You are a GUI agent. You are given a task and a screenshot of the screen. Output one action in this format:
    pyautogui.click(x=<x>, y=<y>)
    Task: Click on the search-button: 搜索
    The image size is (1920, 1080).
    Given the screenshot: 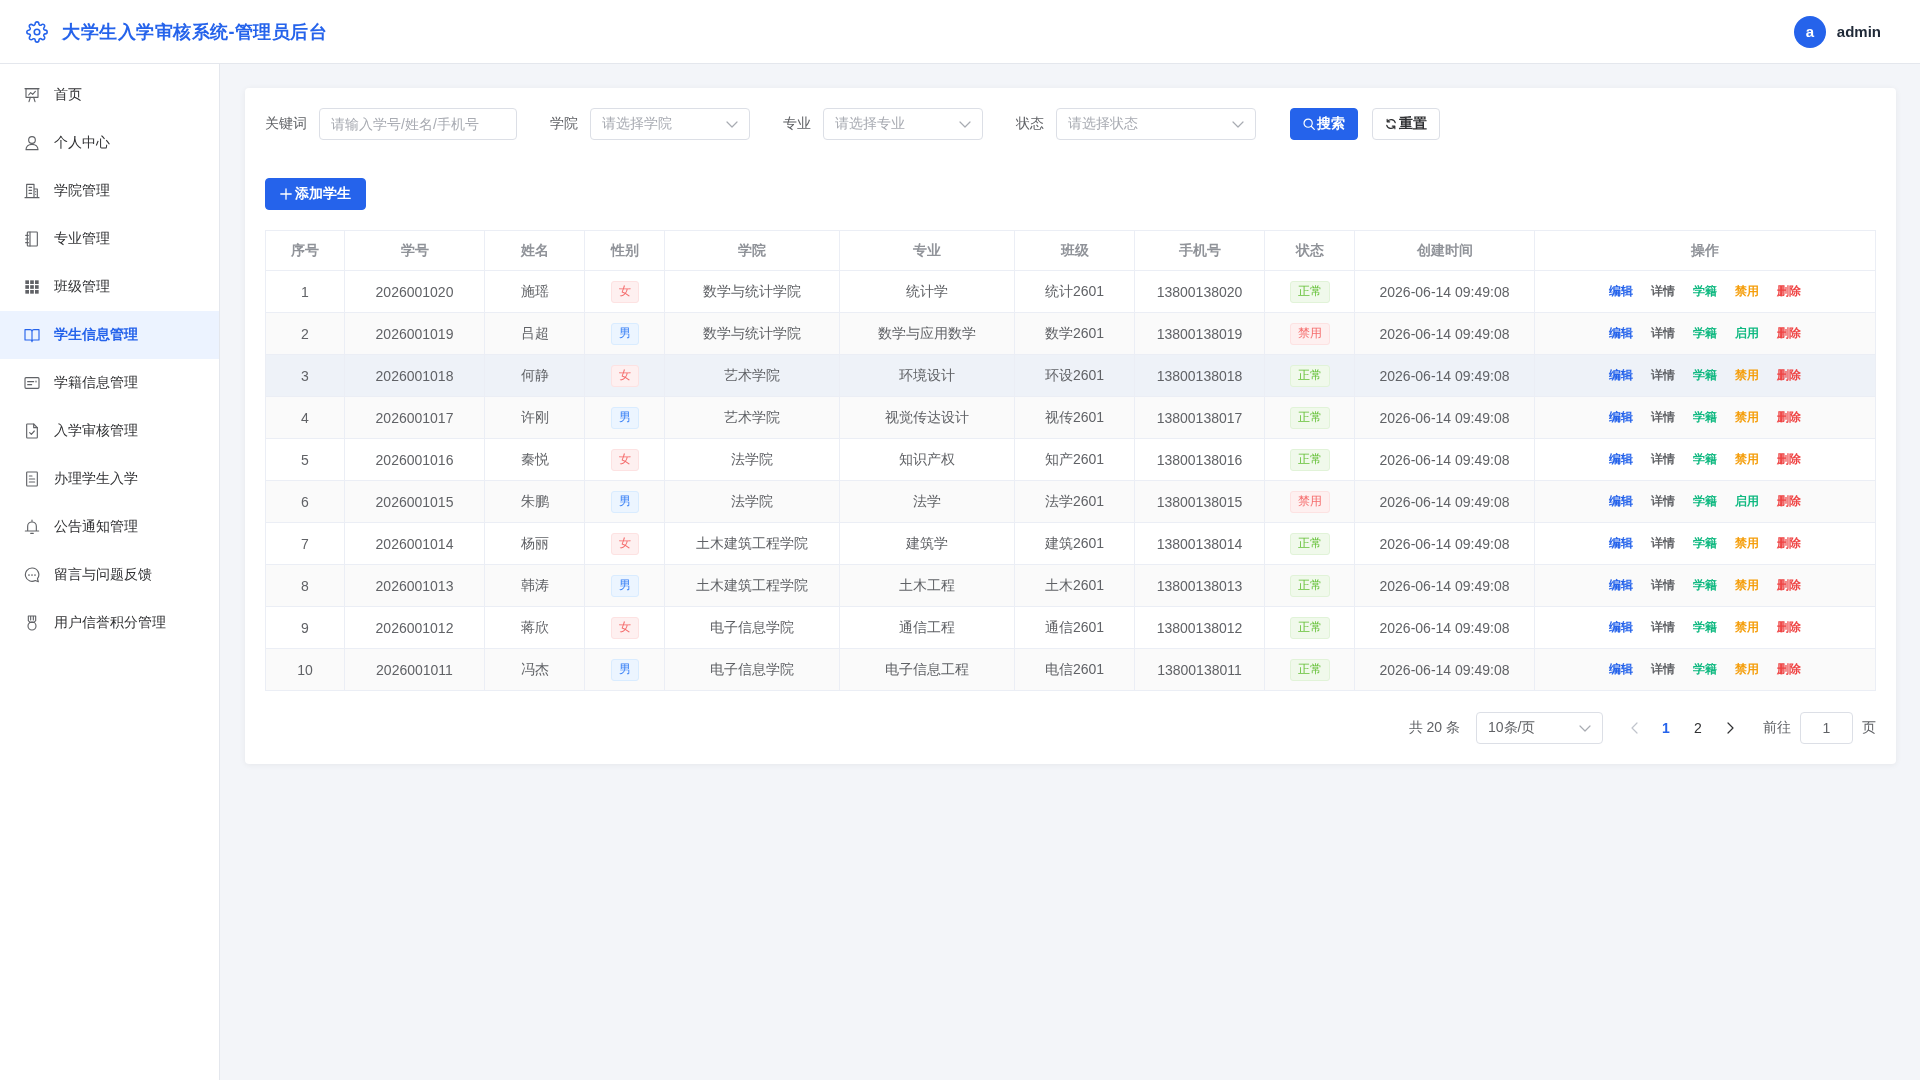 What is the action you would take?
    pyautogui.click(x=1324, y=124)
    